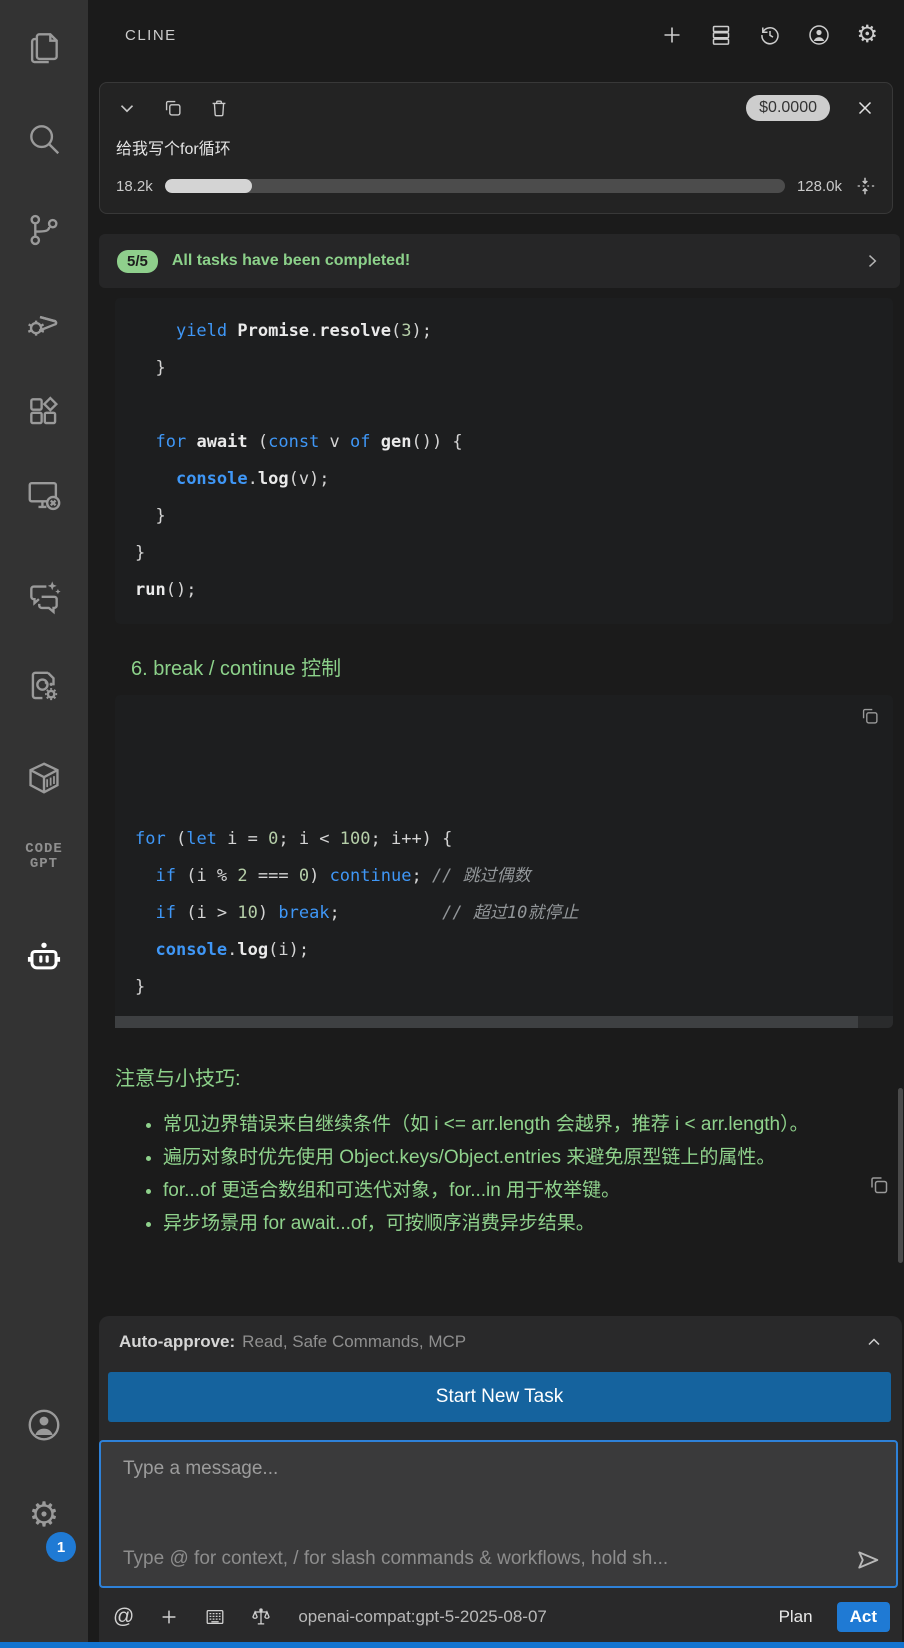 This screenshot has height=1648, width=904. I want to click on compact-context-icon, so click(866, 186).